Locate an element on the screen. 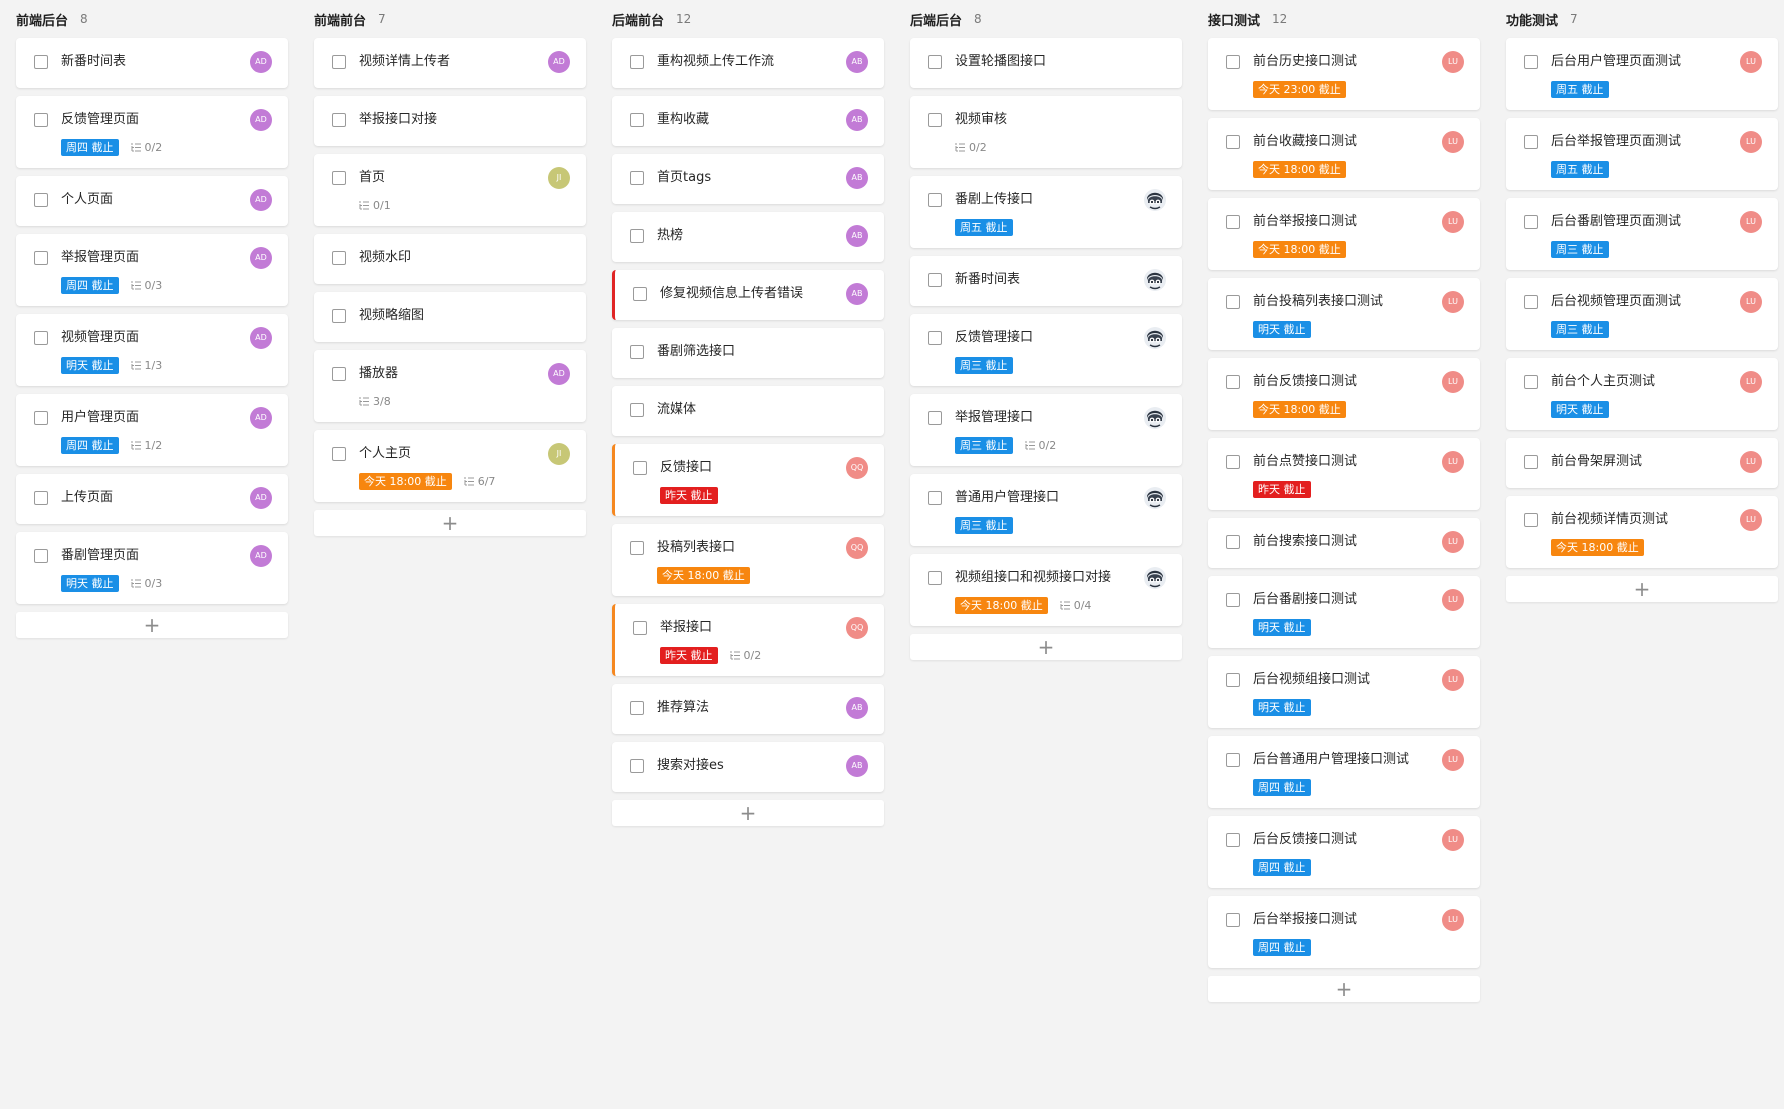  task-card: 新番时间表 is located at coordinates (1046, 281).